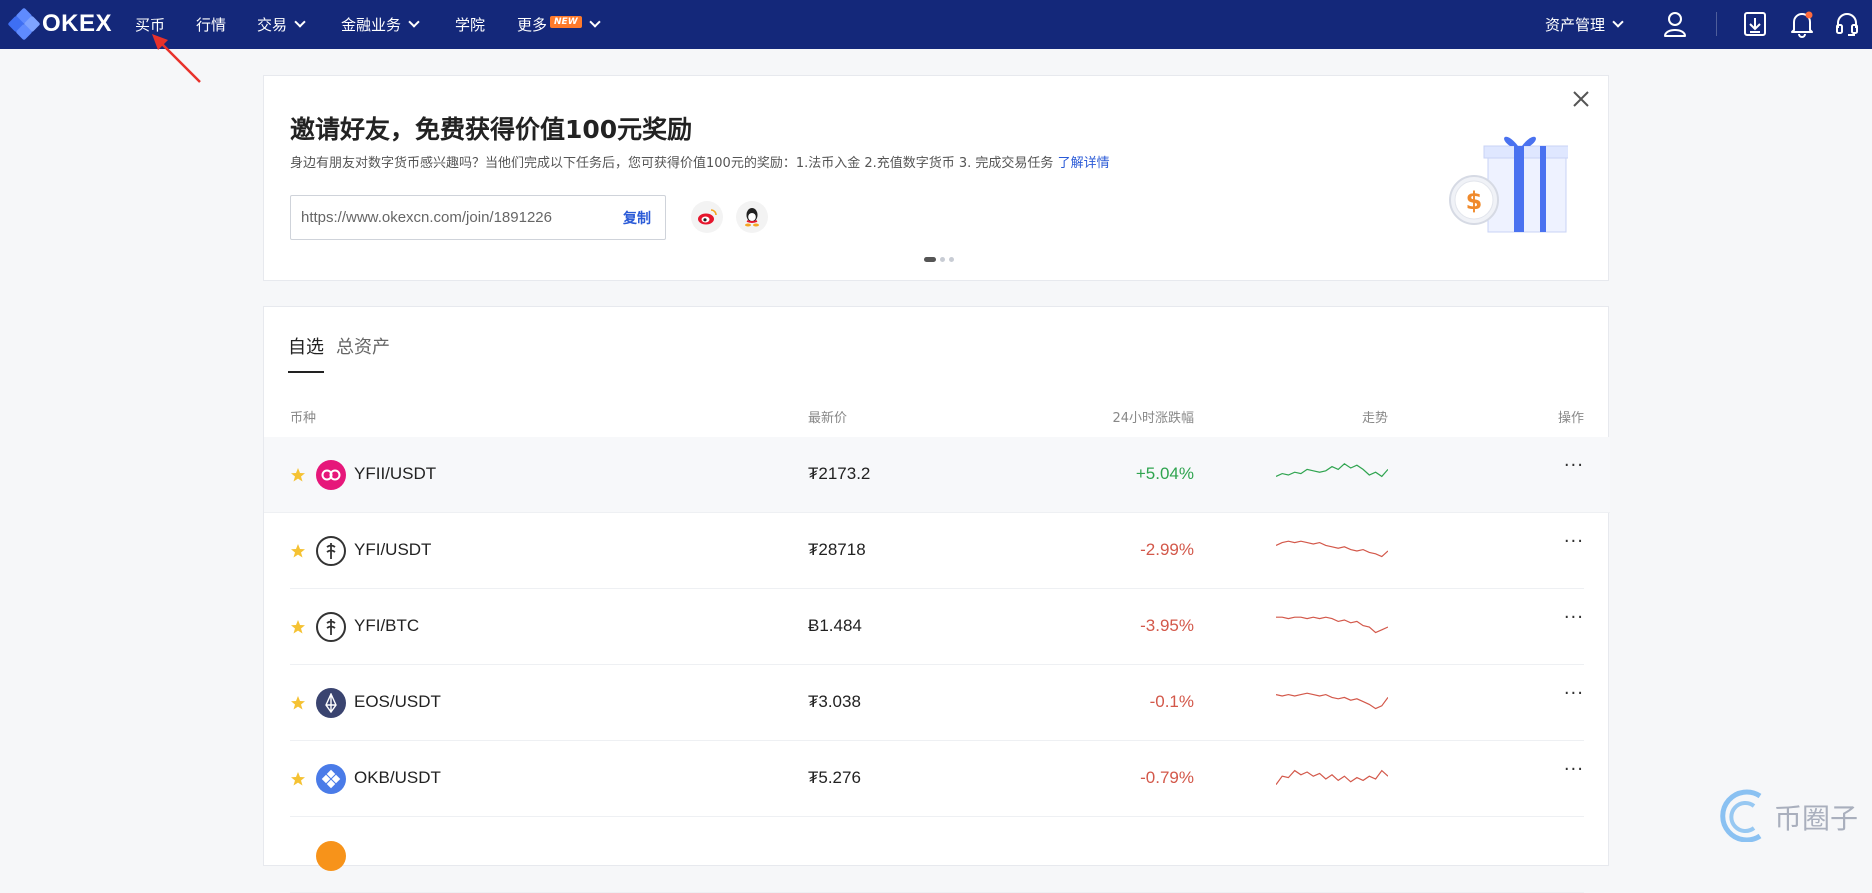 This screenshot has height=893, width=1872. I want to click on copy-button: 复制, so click(637, 218).